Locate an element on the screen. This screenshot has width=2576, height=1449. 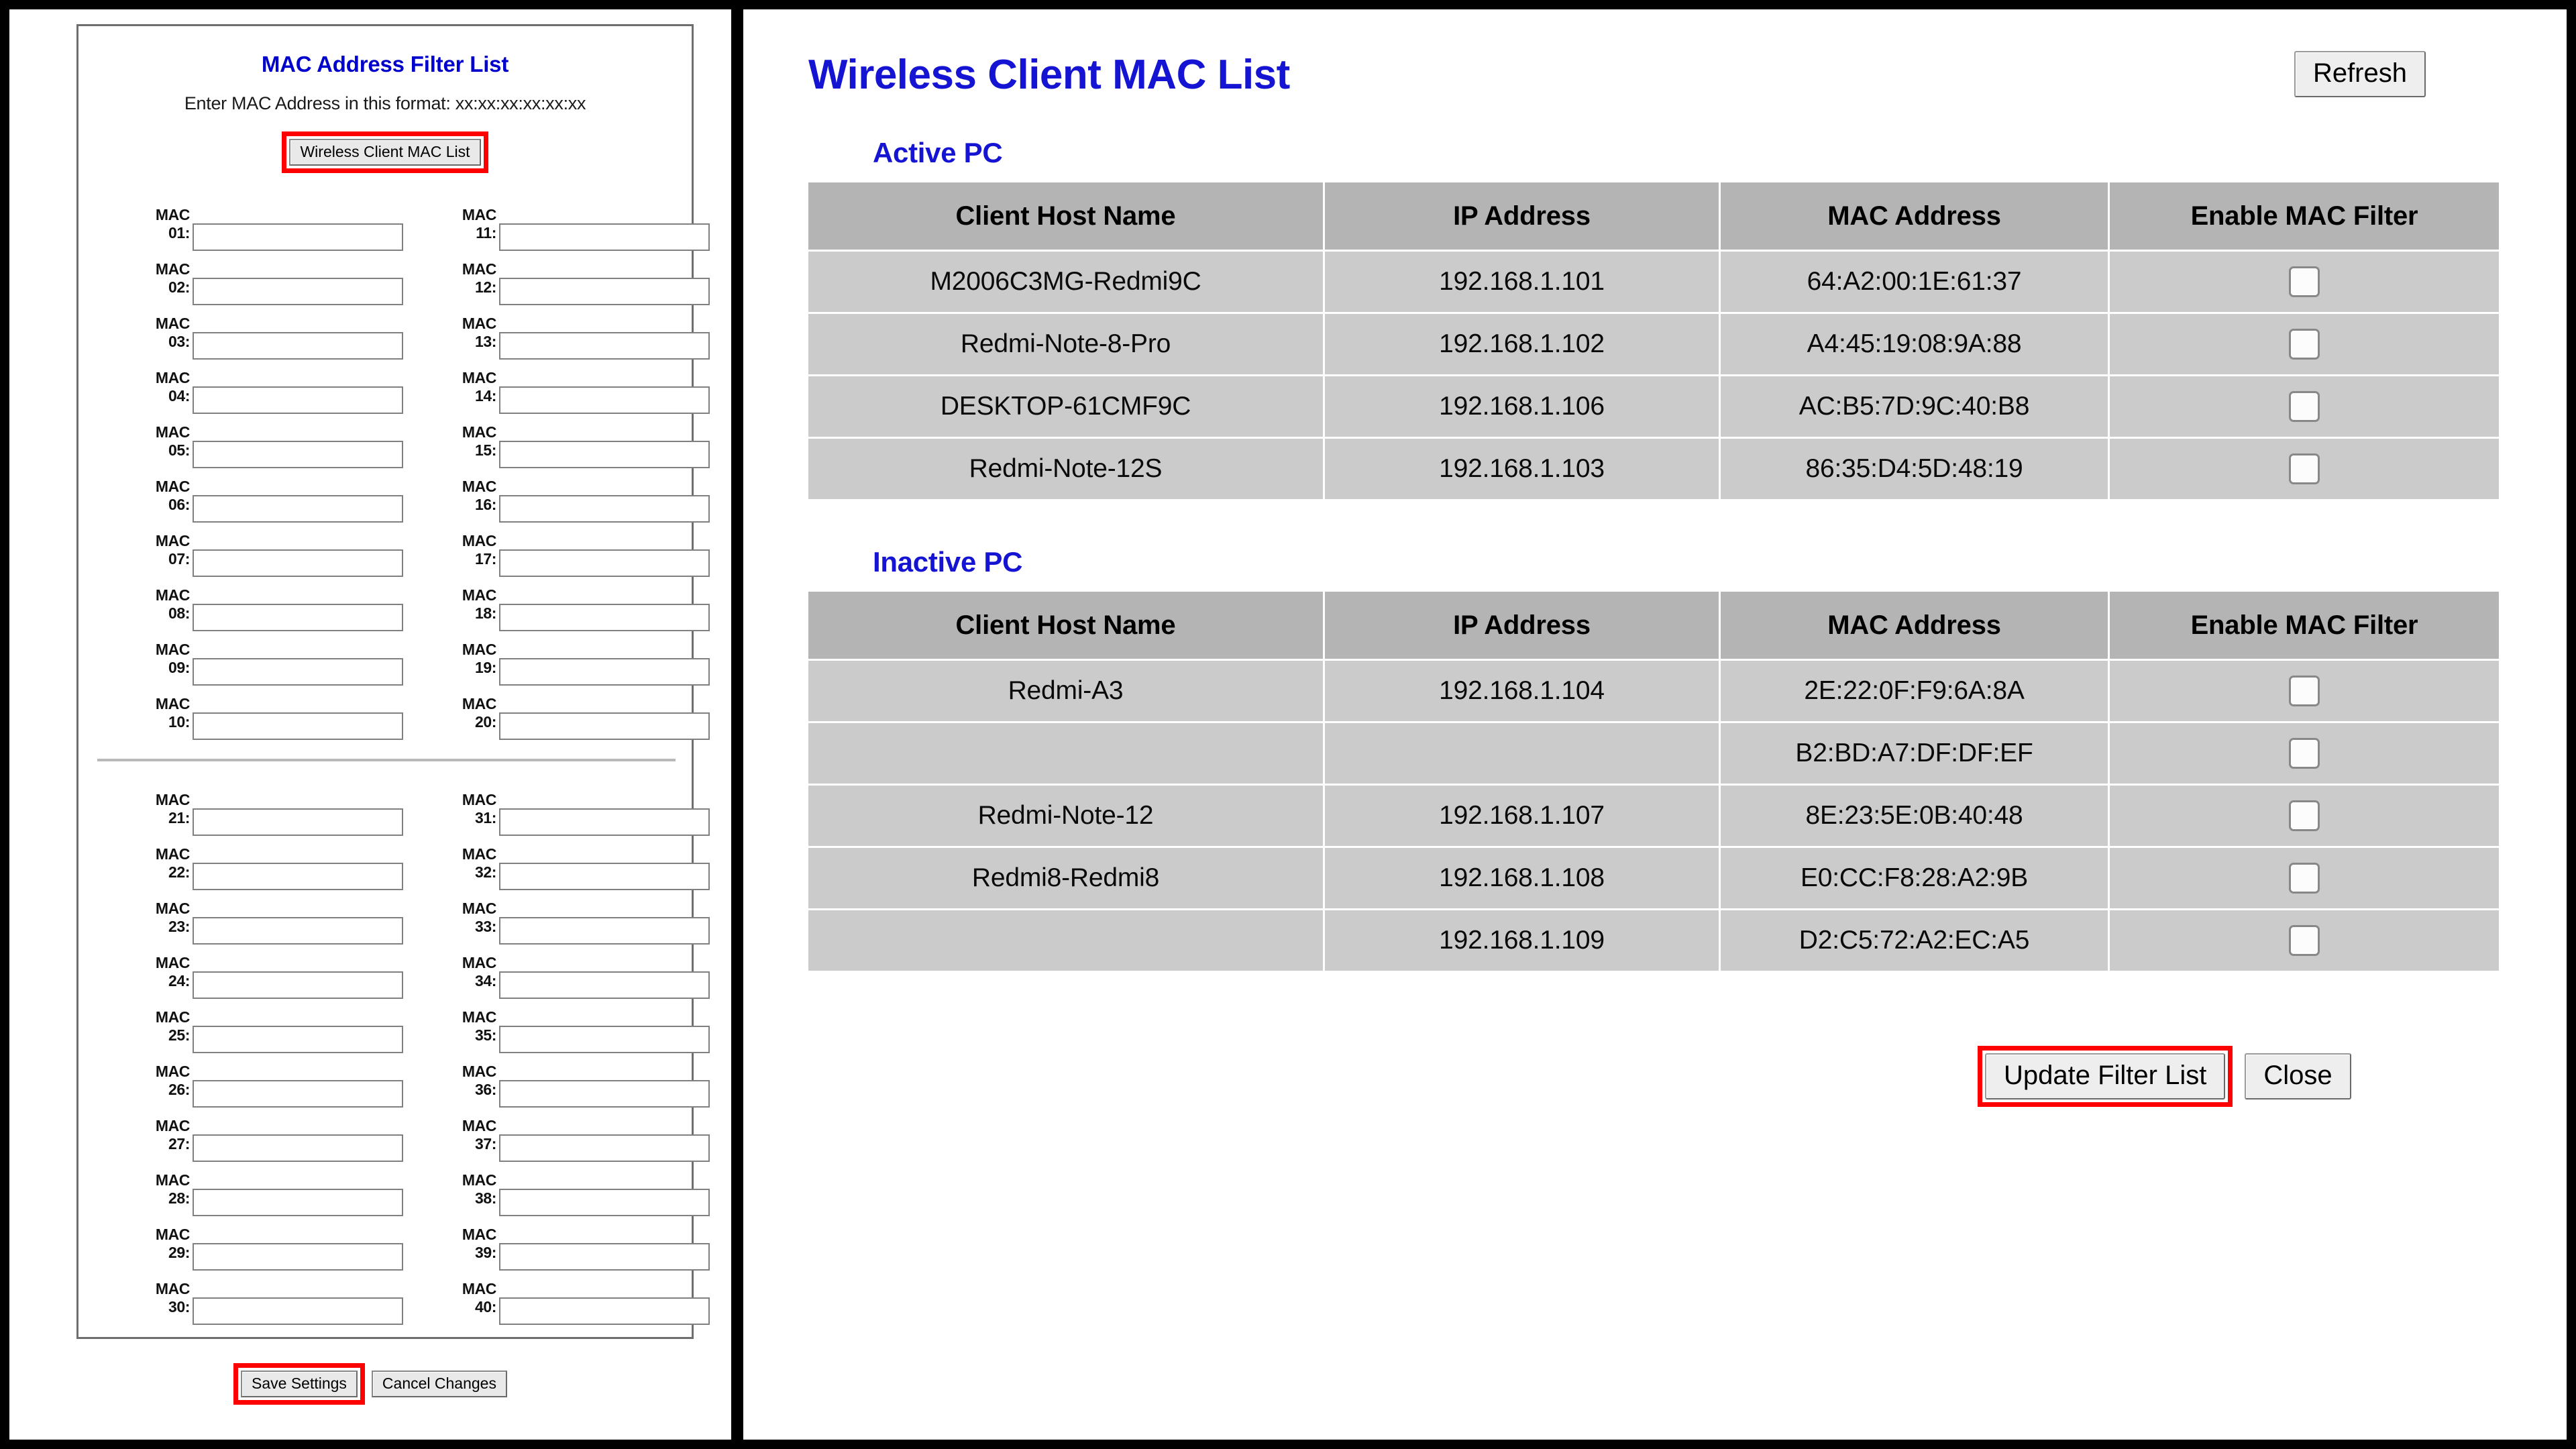
close-button: Close is located at coordinates (2298, 1076).